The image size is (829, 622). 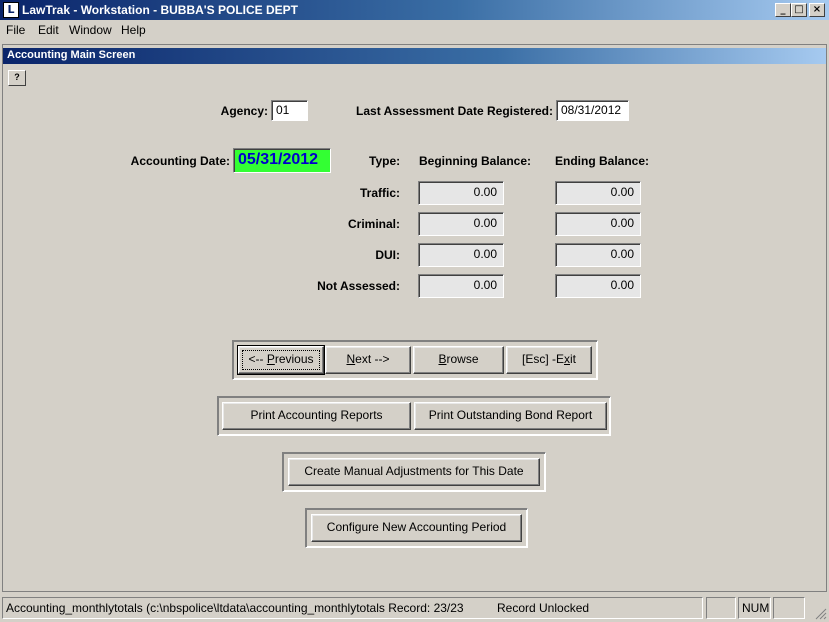 What do you see at coordinates (289, 110) in the screenshot?
I see `agency-field: 01` at bounding box center [289, 110].